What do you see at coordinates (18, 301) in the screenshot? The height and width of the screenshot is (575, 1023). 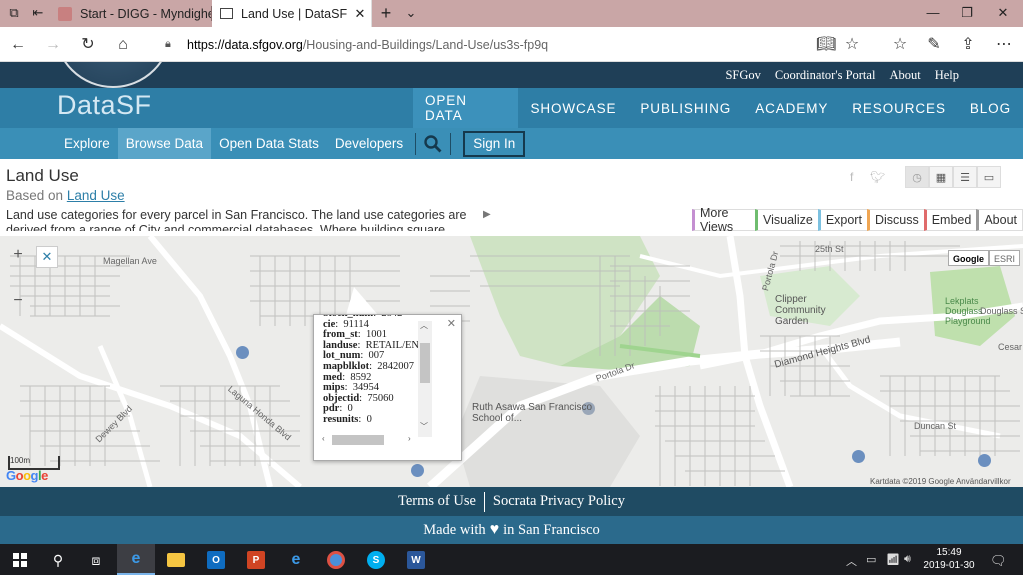 I see `zoom-out-button: −` at bounding box center [18, 301].